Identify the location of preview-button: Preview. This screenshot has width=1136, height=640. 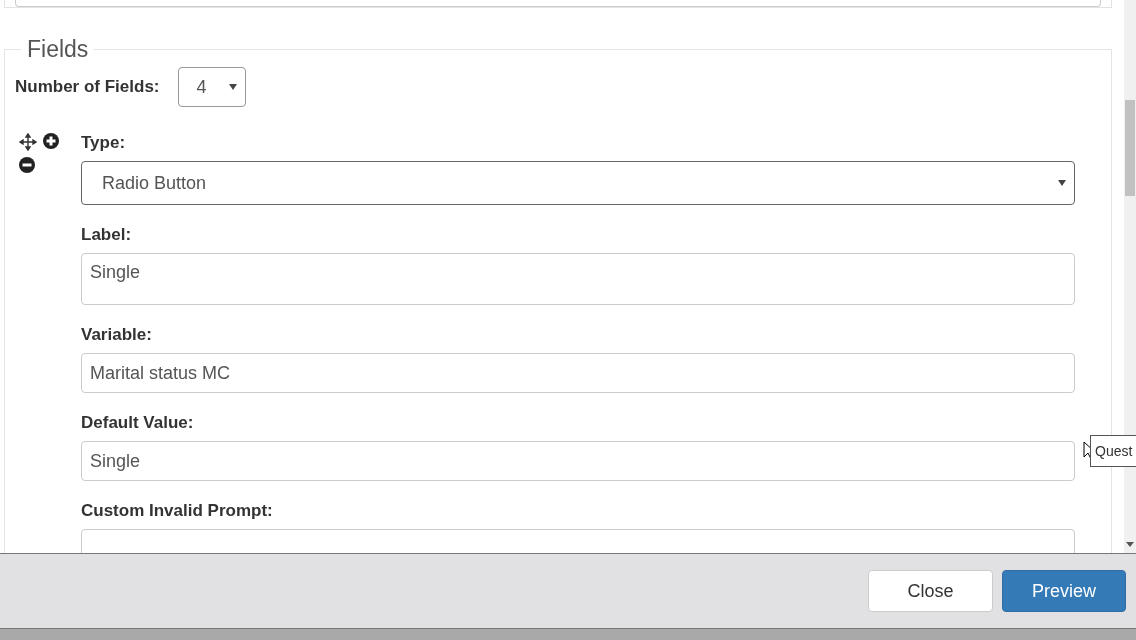
(1064, 591).